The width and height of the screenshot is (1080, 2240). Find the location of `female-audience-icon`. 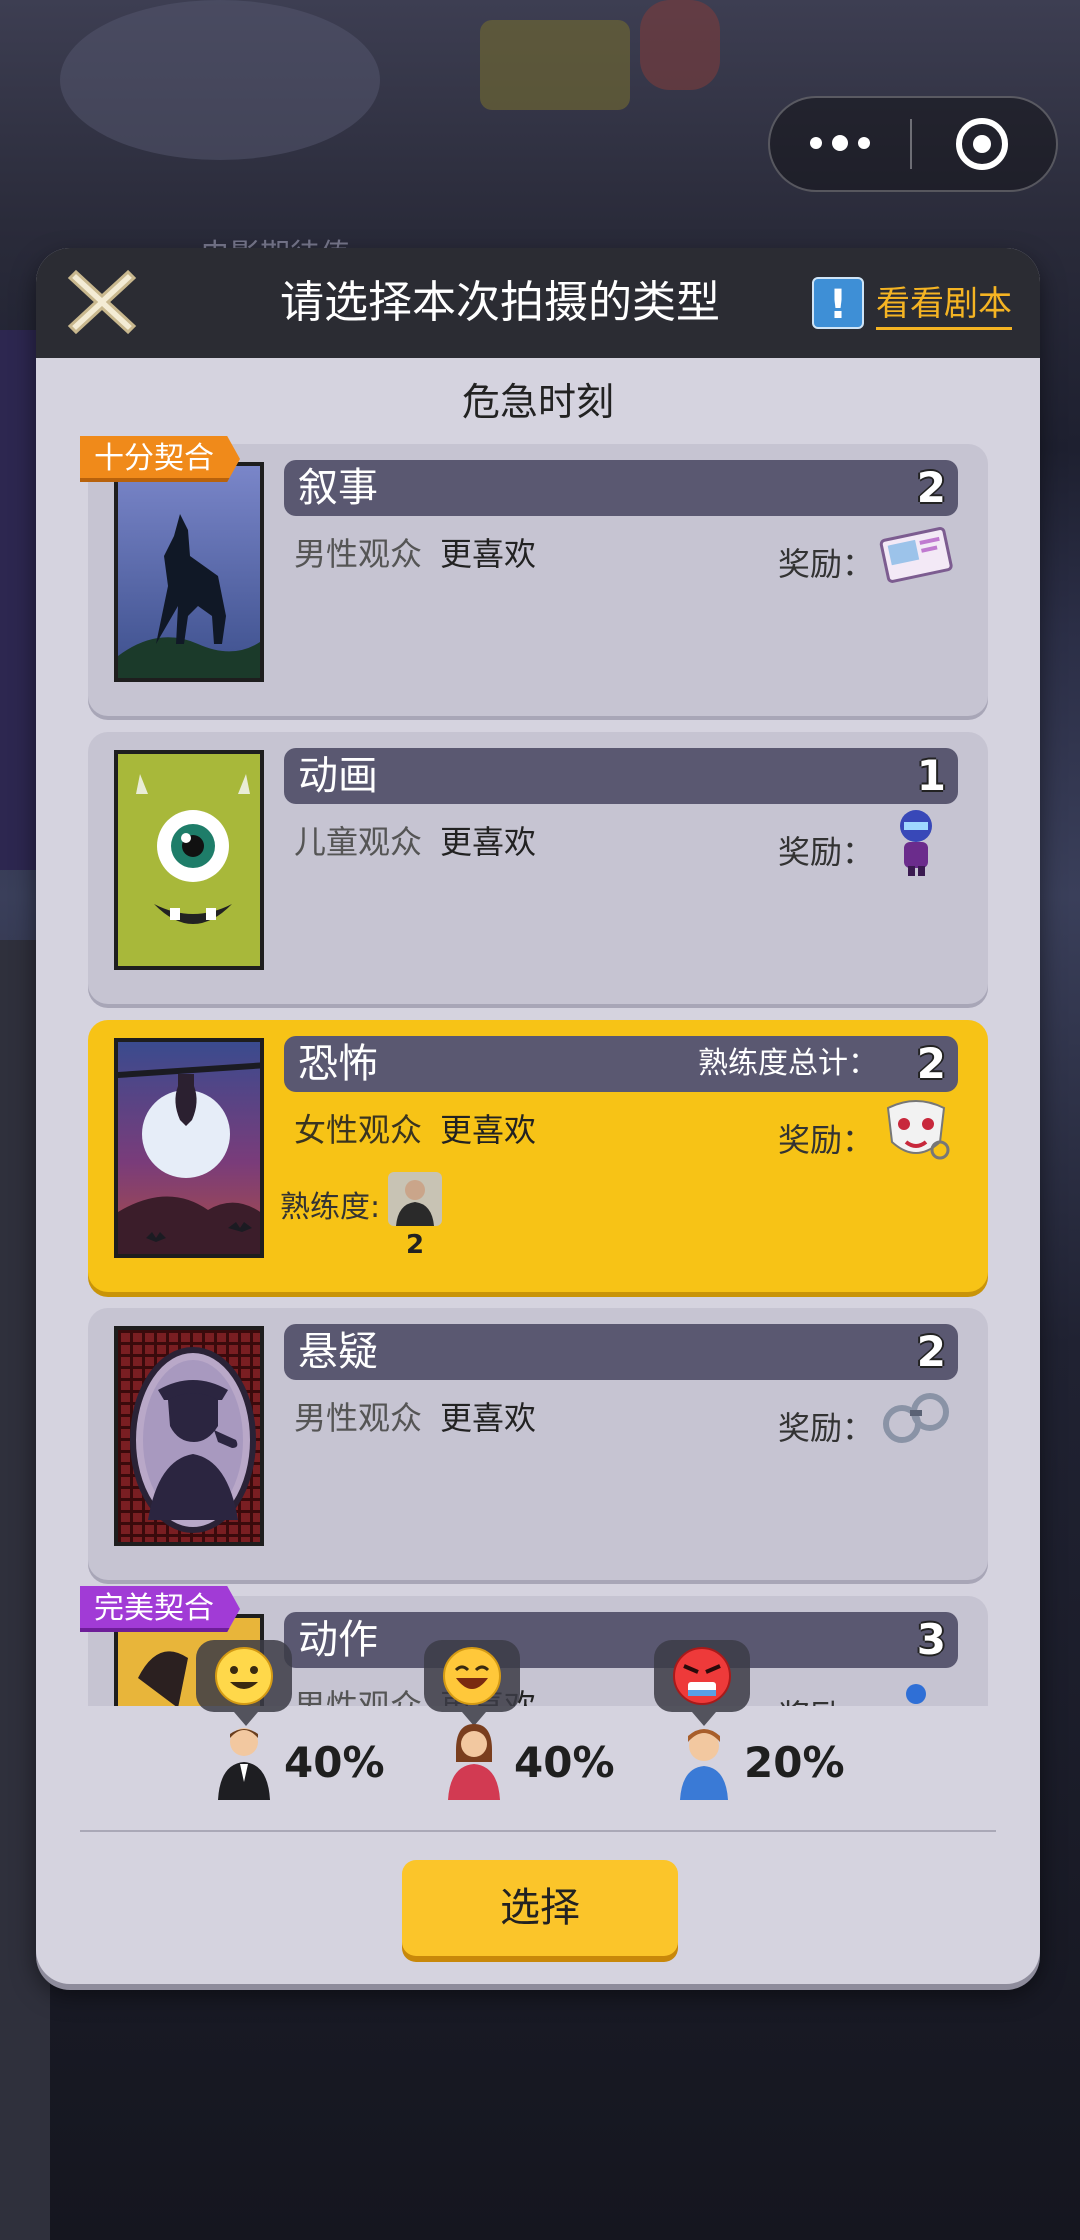

female-audience-icon is located at coordinates (474, 1762).